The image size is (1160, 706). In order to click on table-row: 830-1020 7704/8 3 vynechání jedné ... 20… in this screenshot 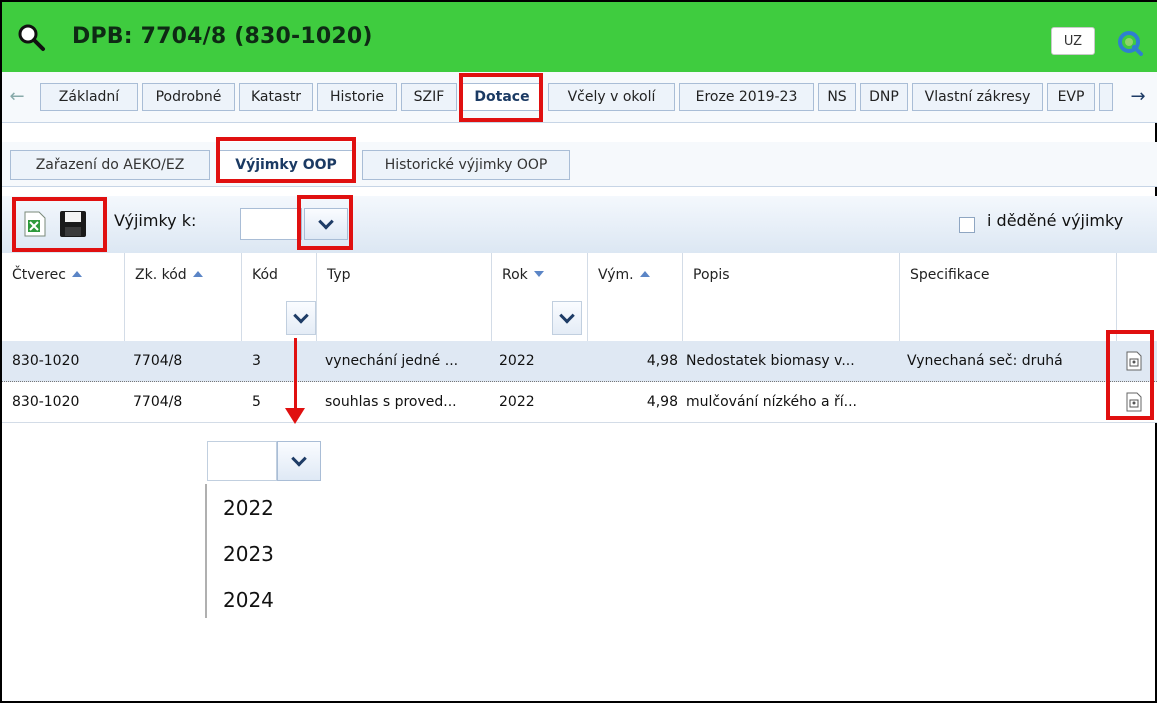, I will do `click(579, 361)`.